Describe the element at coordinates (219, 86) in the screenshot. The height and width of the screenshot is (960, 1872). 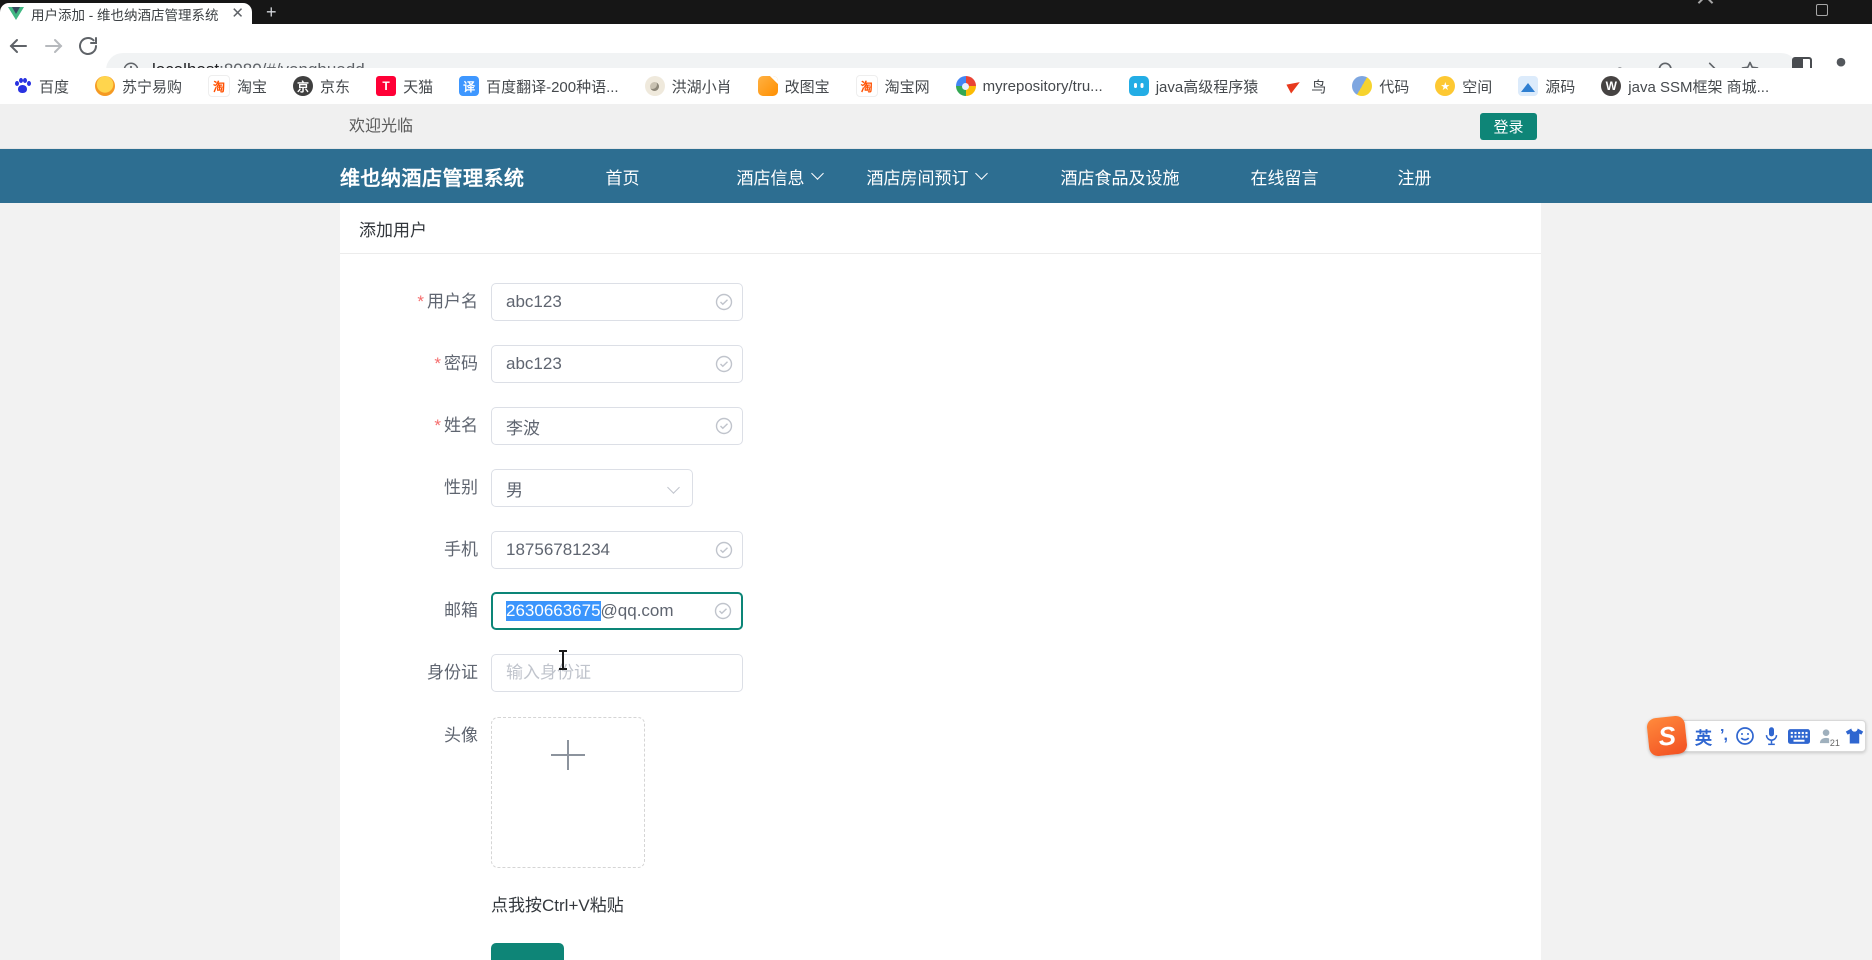
I see `bookmark-favicon-icon: 淘` at that location.